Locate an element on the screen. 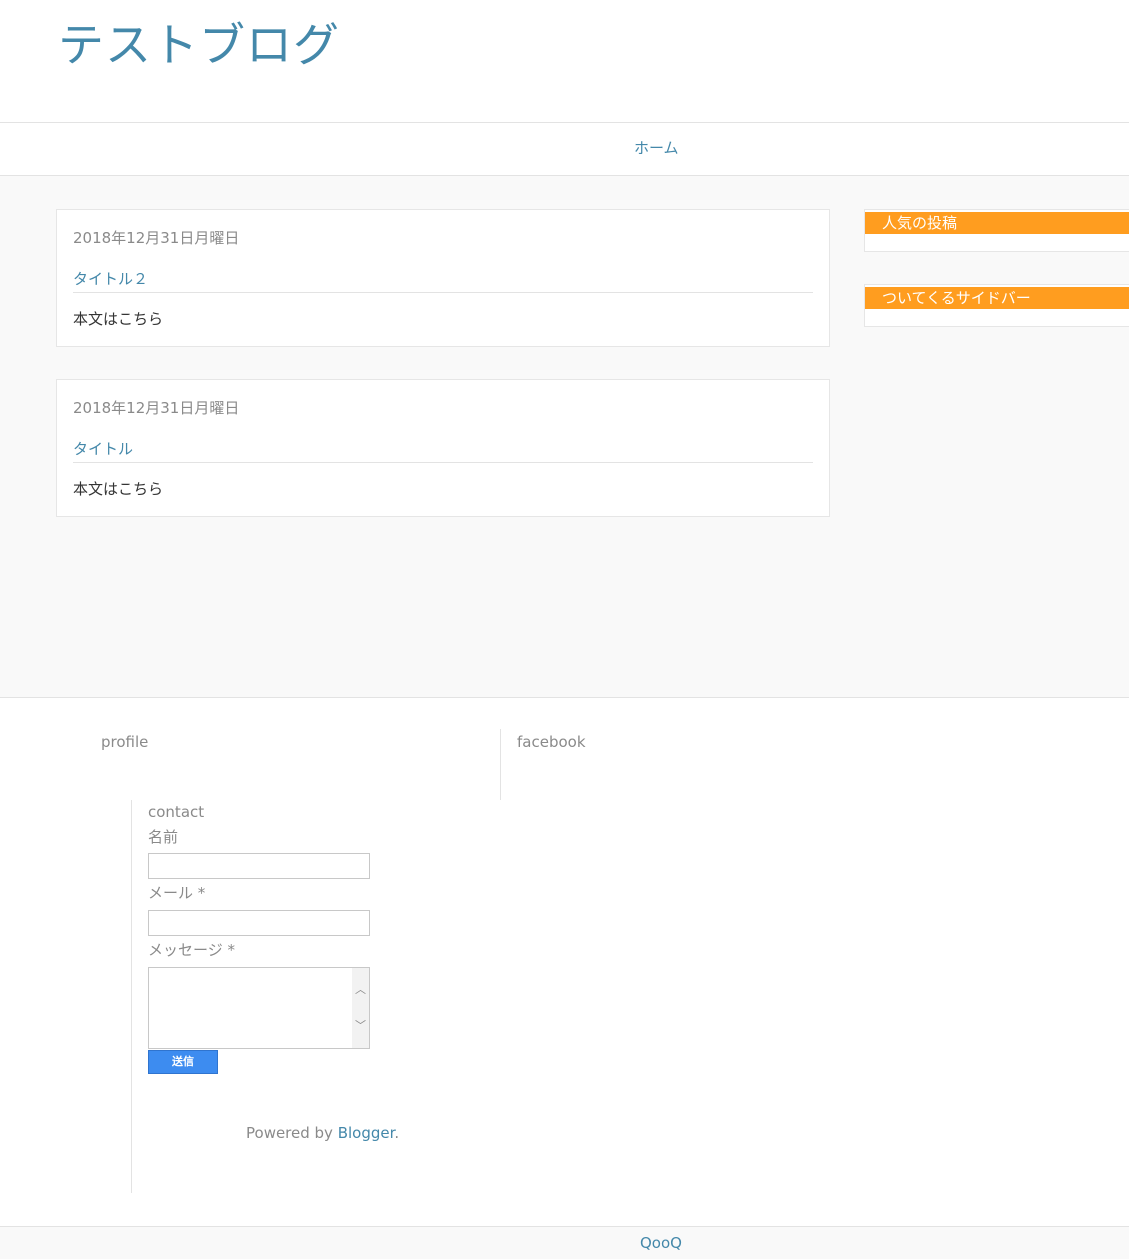 Image resolution: width=1129 pixels, height=1259 pixels. chevron-up-icon: ︿ is located at coordinates (360, 990).